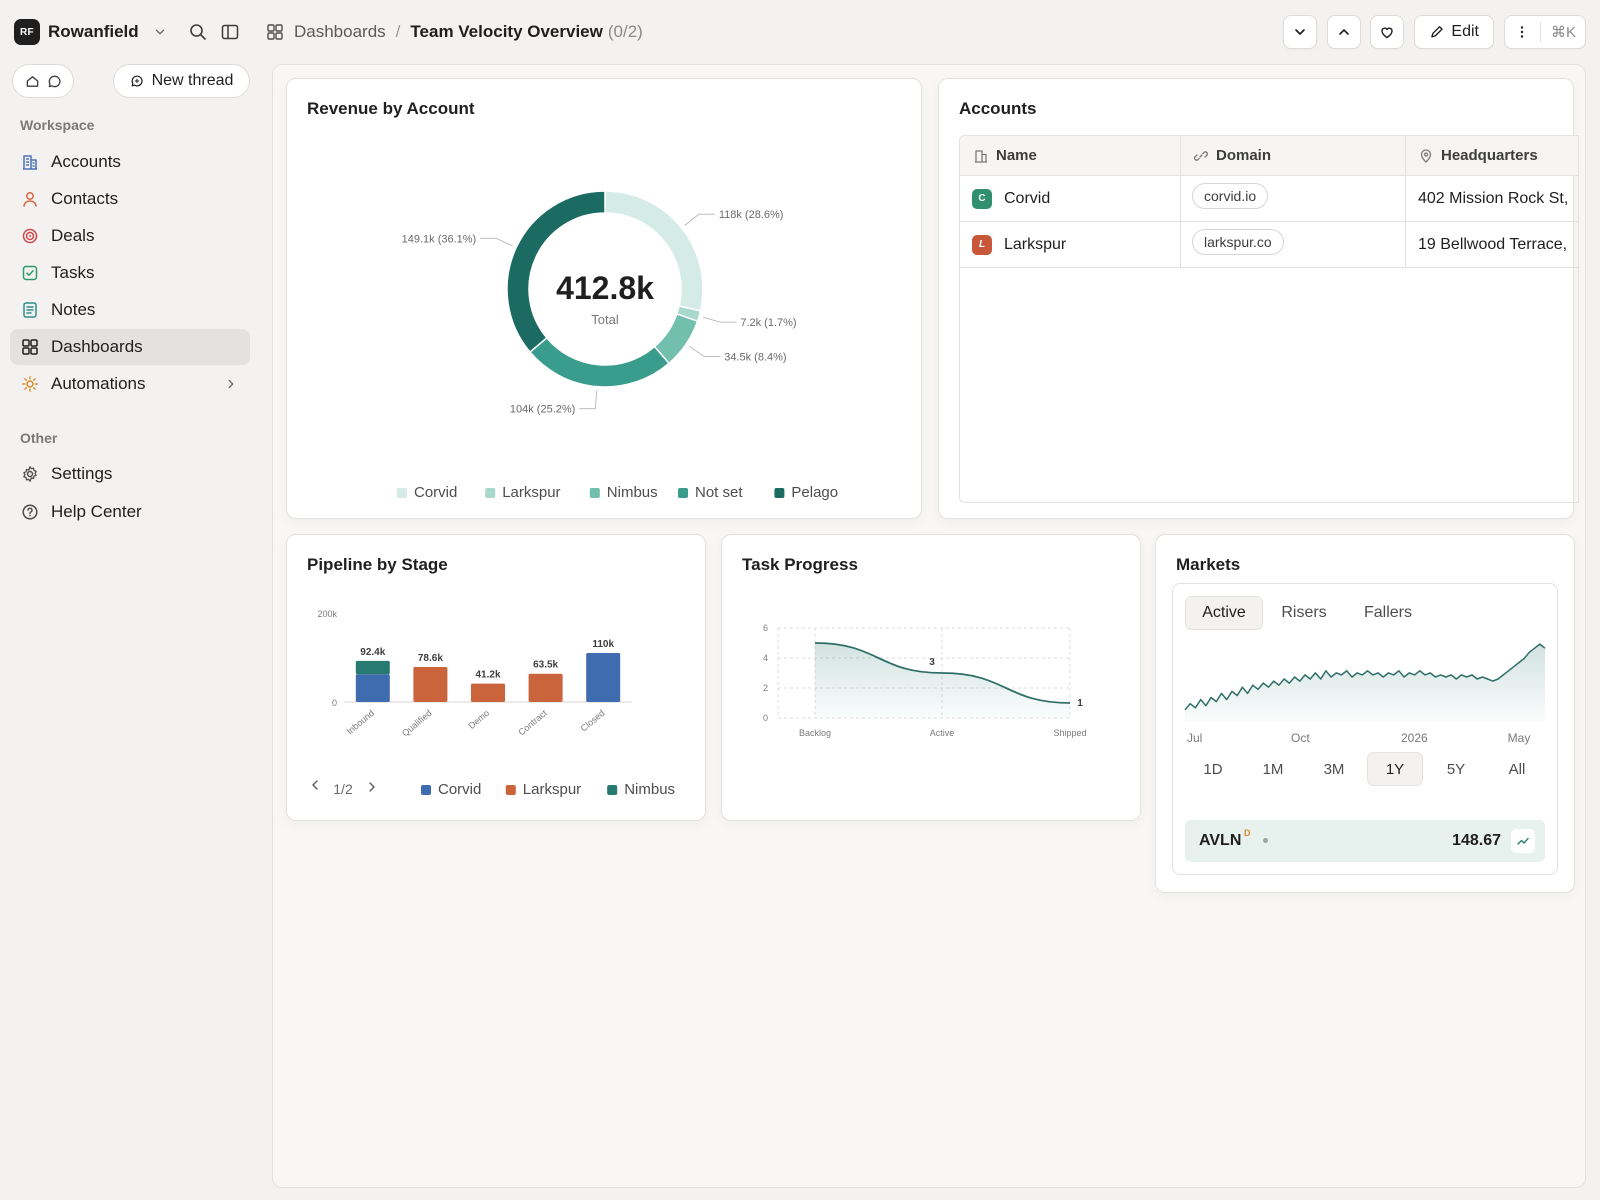  What do you see at coordinates (599, 362) in the screenshot?
I see `donut-slice-not-set` at bounding box center [599, 362].